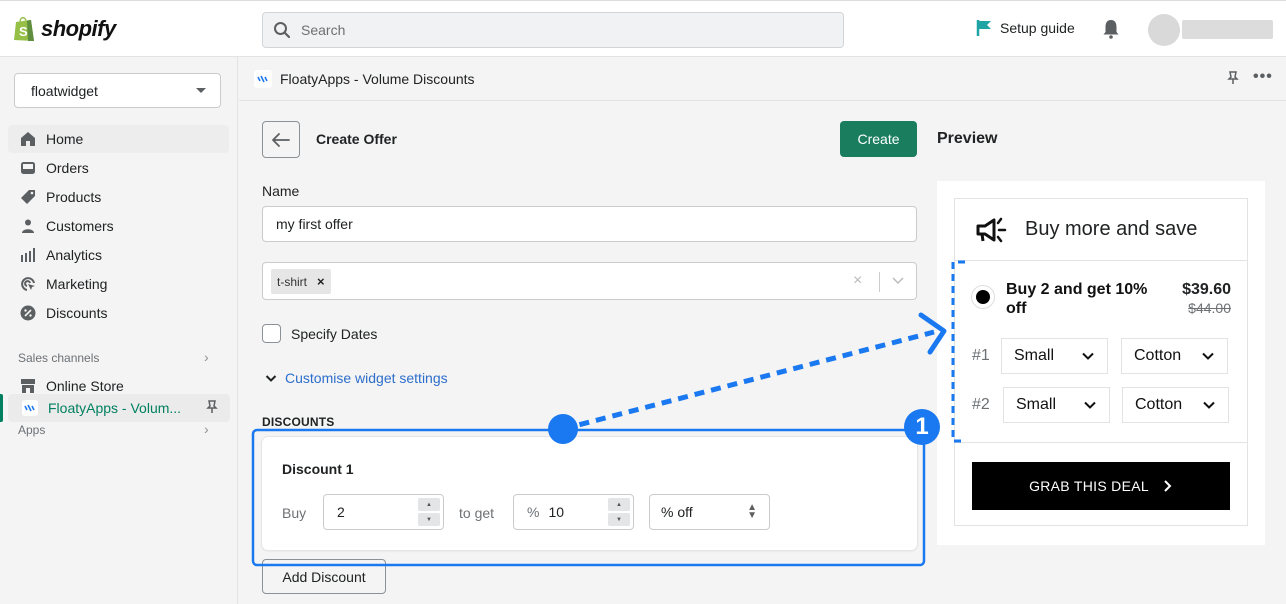 The image size is (1286, 604). What do you see at coordinates (1227, 29) in the screenshot?
I see `user-name-redacted` at bounding box center [1227, 29].